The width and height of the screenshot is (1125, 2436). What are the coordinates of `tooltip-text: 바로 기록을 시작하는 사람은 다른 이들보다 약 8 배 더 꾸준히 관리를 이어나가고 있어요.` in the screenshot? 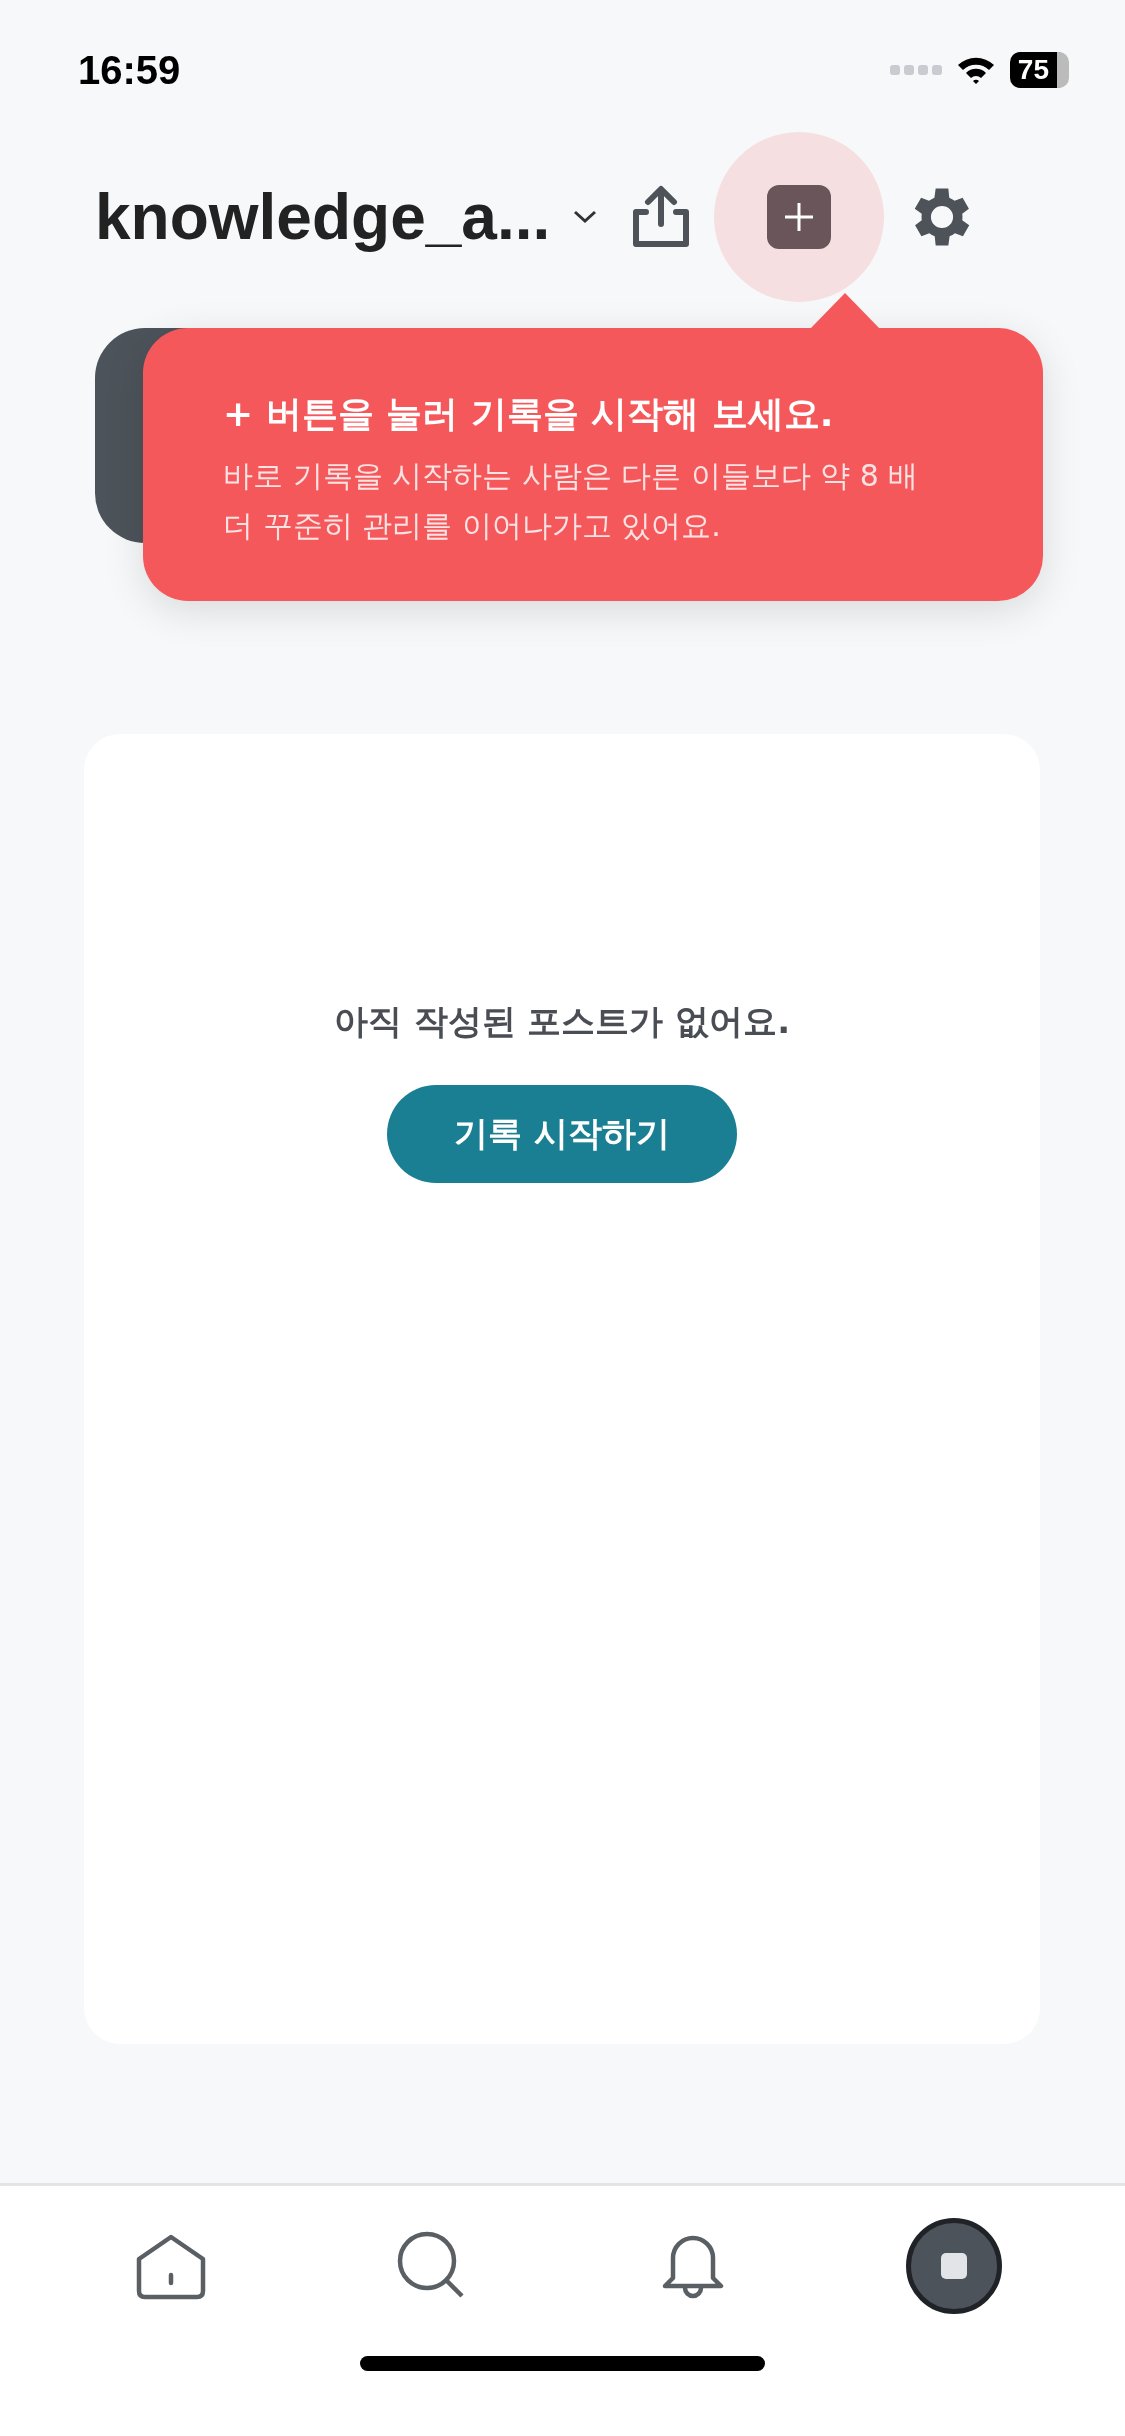 It's located at (571, 501).